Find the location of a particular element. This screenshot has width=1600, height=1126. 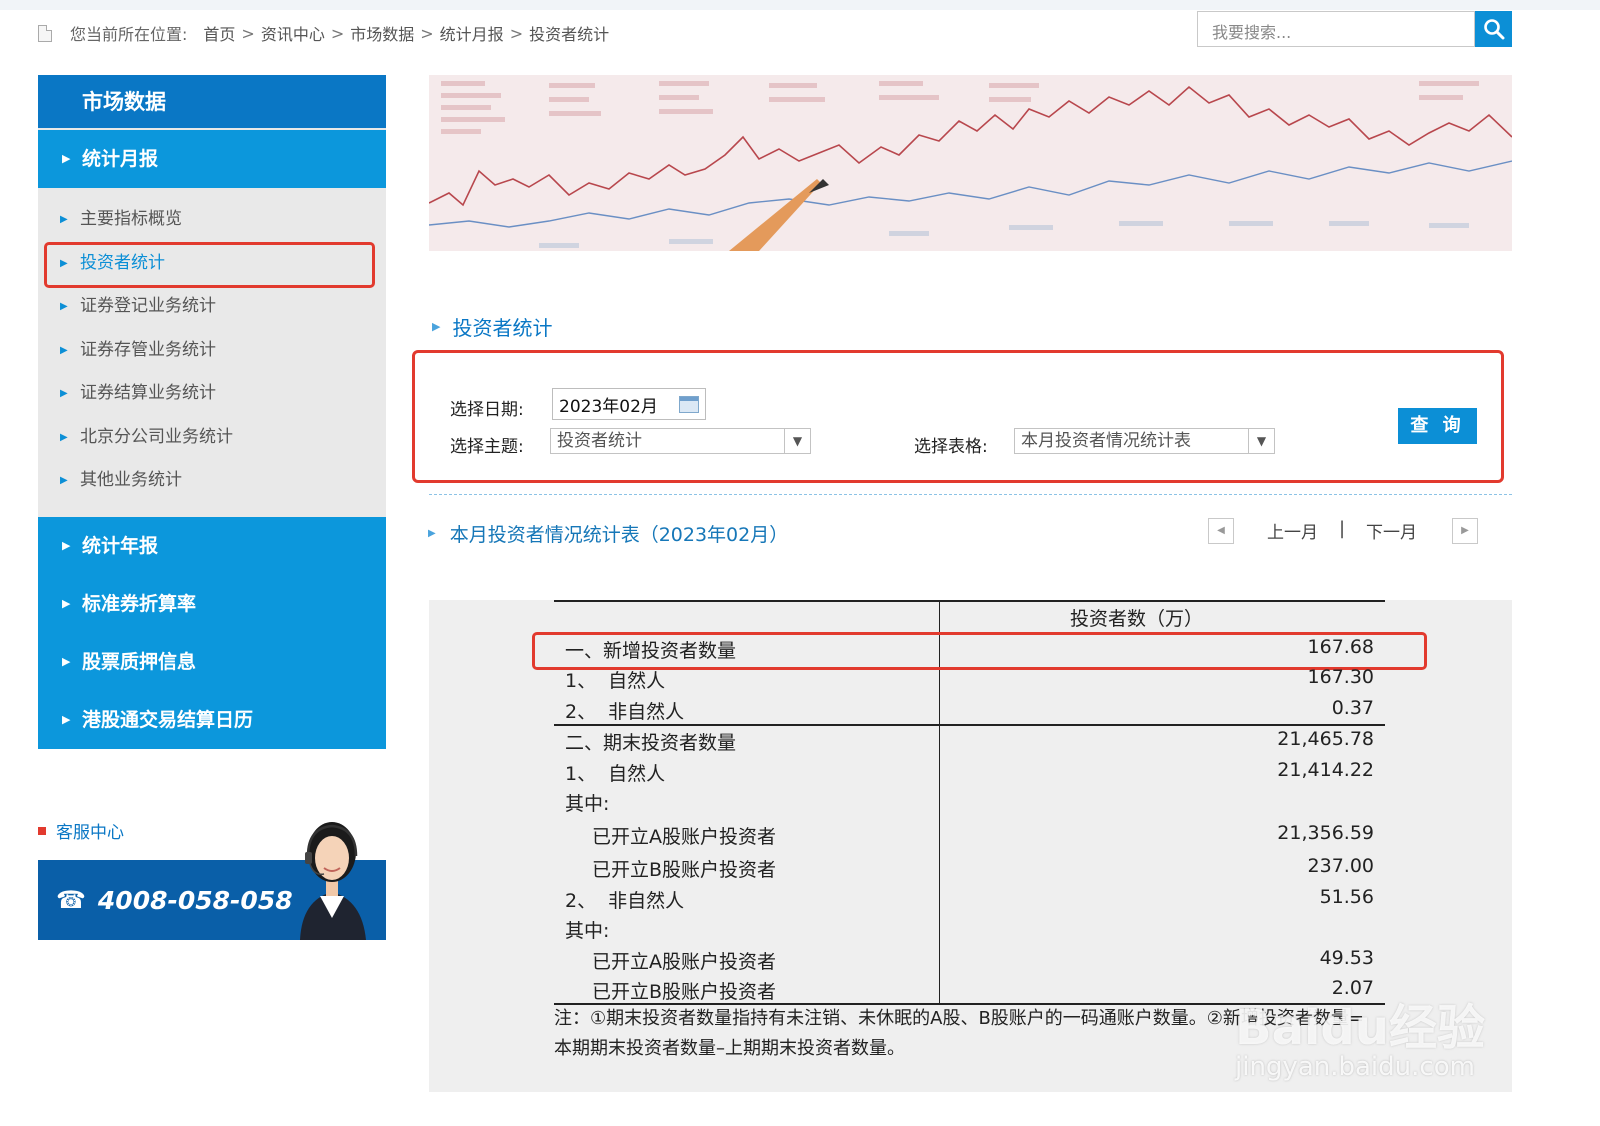

table-row-value: 21,356.59 is located at coordinates (1325, 833).